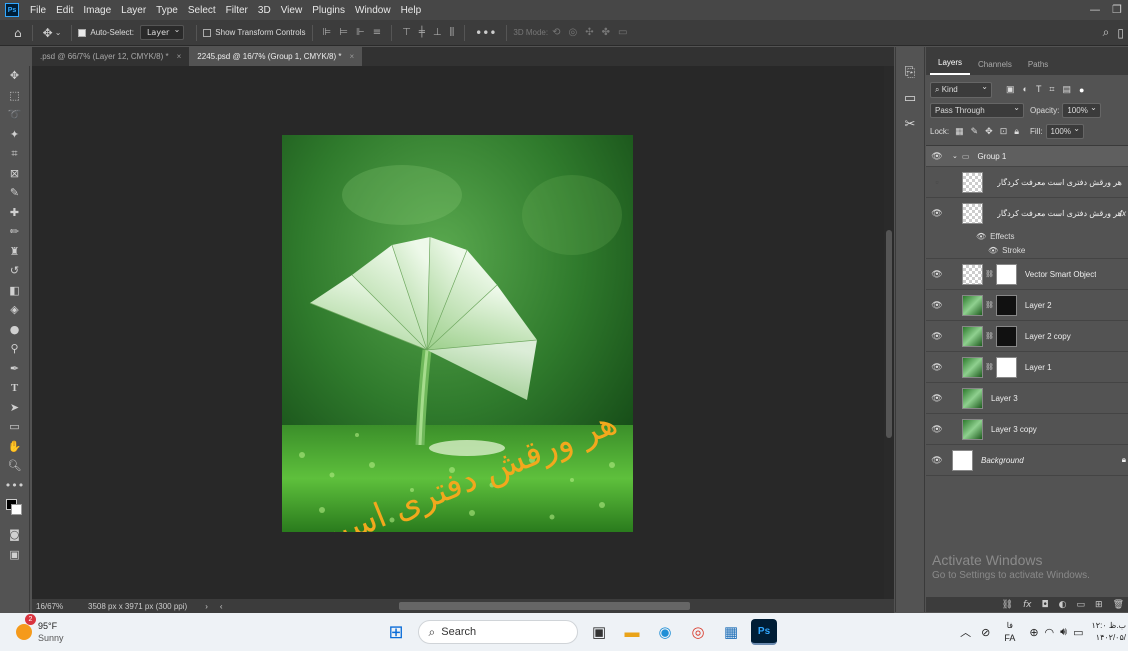 This screenshot has height=651, width=1128. I want to click on dodge-tool-icon: ⚲, so click(14, 349).